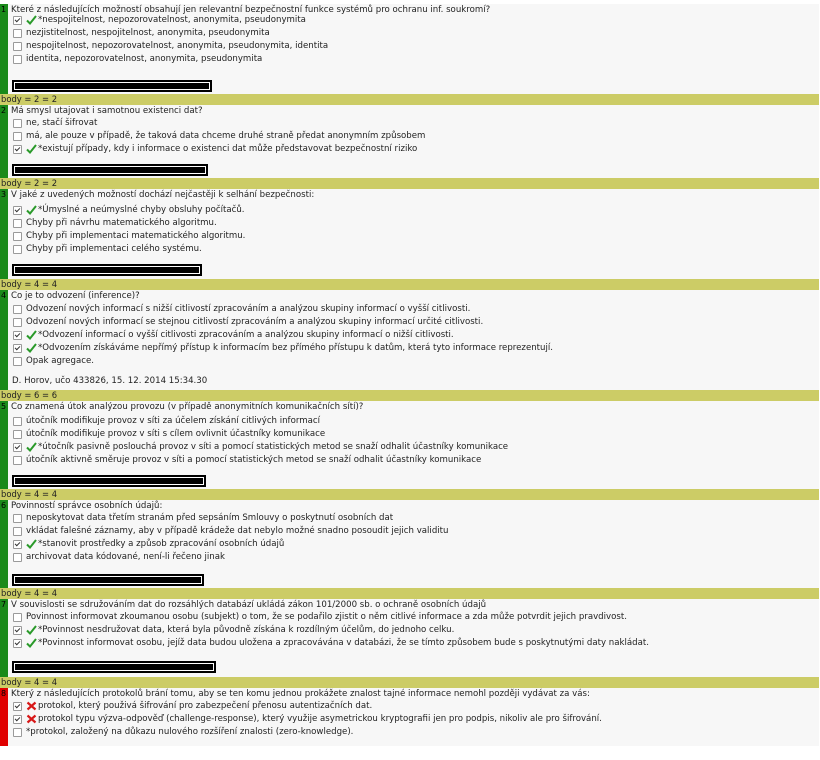  I want to click on score-bar: body = 4 = 4, so click(409, 284).